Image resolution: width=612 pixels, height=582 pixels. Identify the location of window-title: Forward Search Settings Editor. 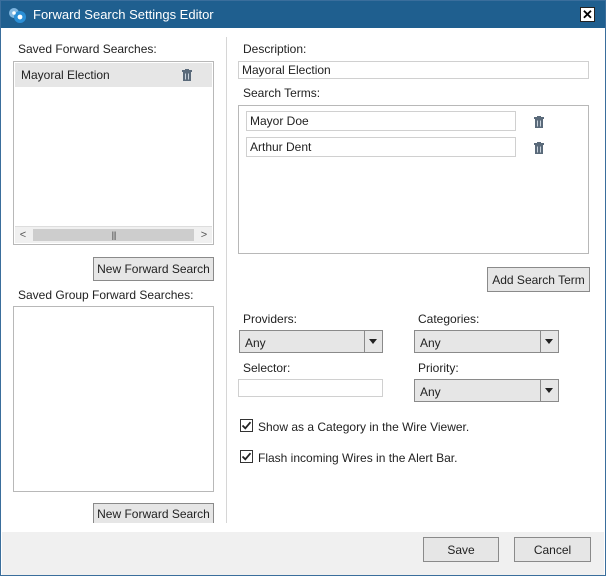
(123, 14).